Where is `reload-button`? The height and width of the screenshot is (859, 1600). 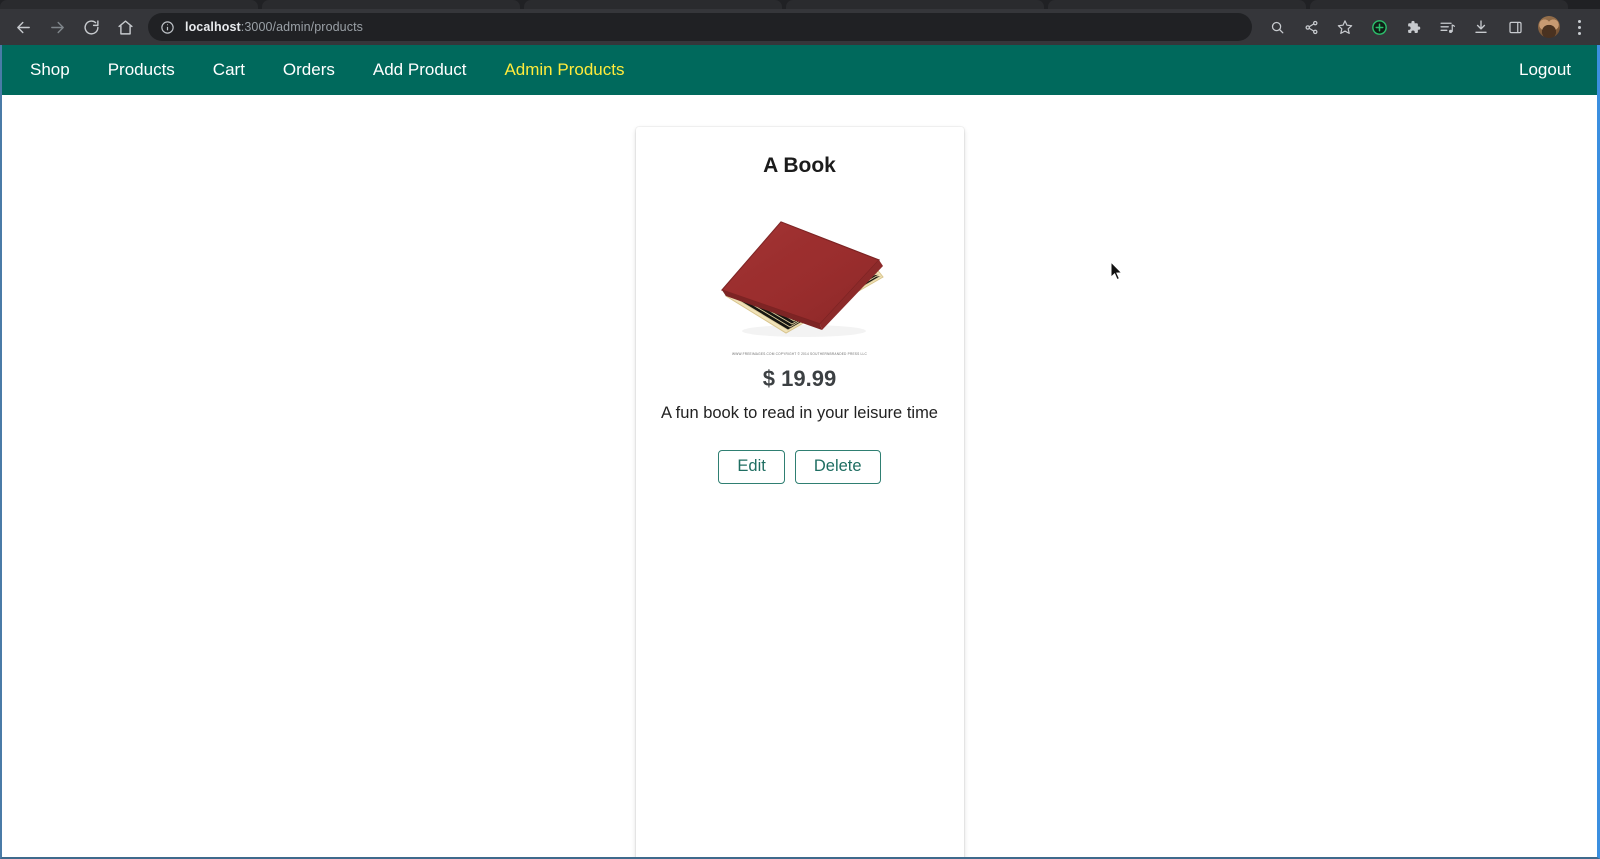
reload-button is located at coordinates (91, 27).